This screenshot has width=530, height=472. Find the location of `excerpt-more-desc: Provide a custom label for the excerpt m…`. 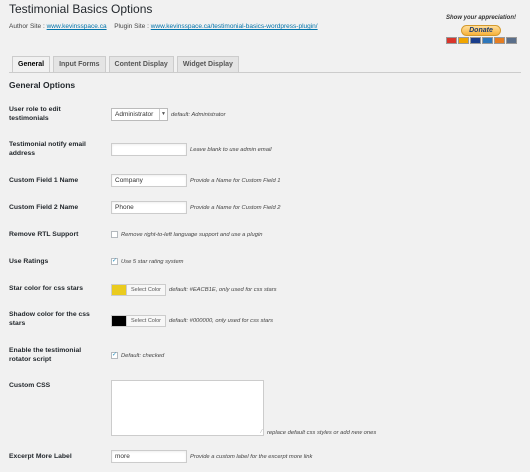

excerpt-more-desc: Provide a custom label for the excerpt m… is located at coordinates (251, 456).